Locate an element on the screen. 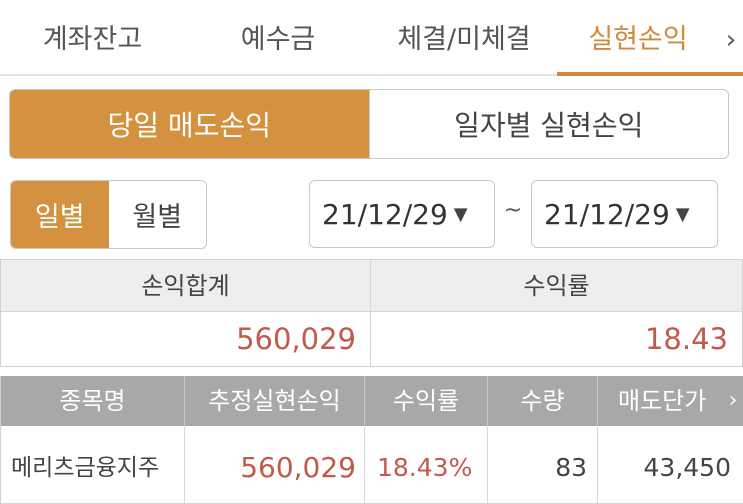 The width and height of the screenshot is (743, 504). cell-sell-price: 43,450 is located at coordinates (687, 467).